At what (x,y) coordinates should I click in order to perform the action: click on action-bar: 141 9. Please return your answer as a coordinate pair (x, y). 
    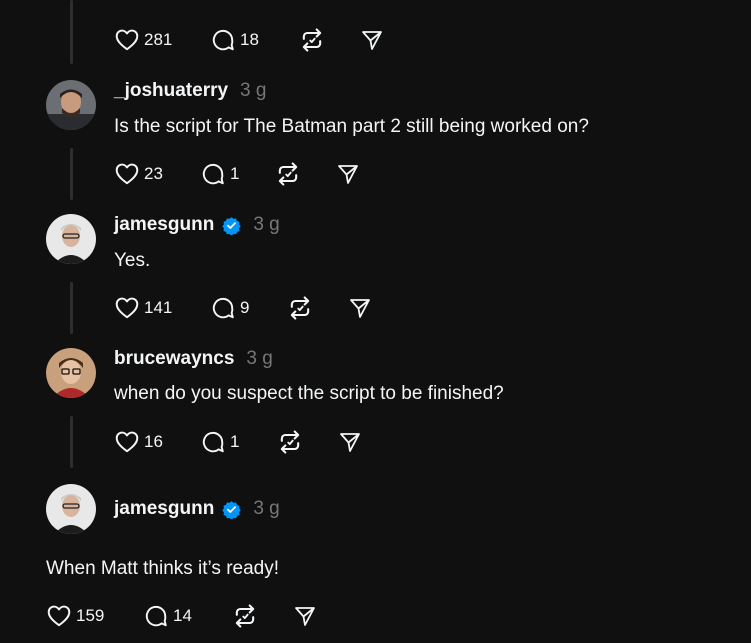
    Looking at the image, I should click on (243, 308).